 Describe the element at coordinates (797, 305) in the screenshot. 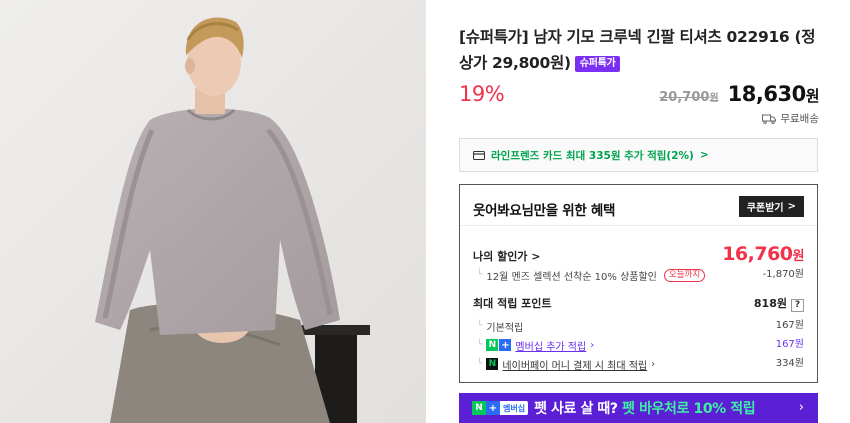

I see `help-icon: ?` at that location.